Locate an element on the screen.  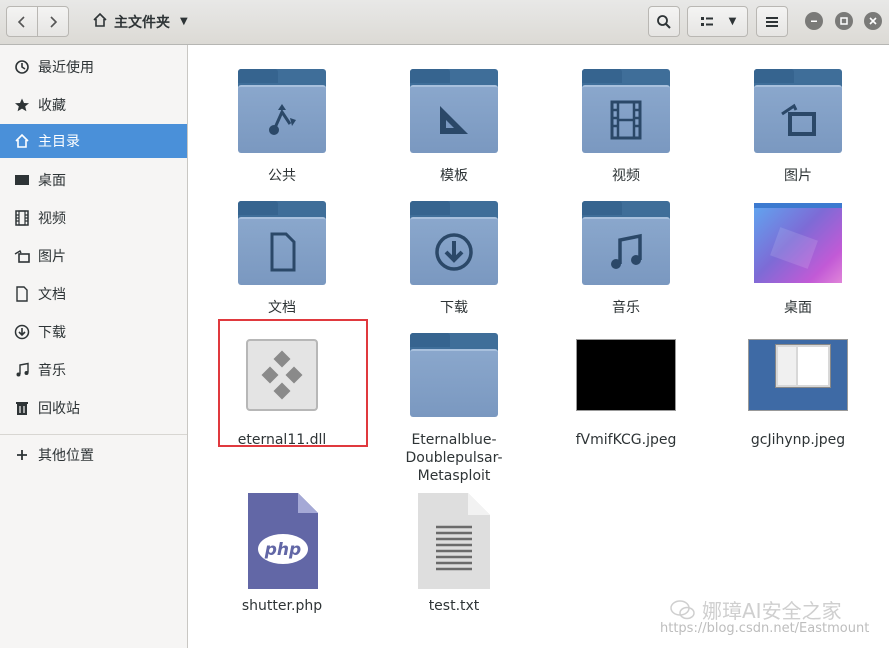
plus-icon is located at coordinates (22, 455).